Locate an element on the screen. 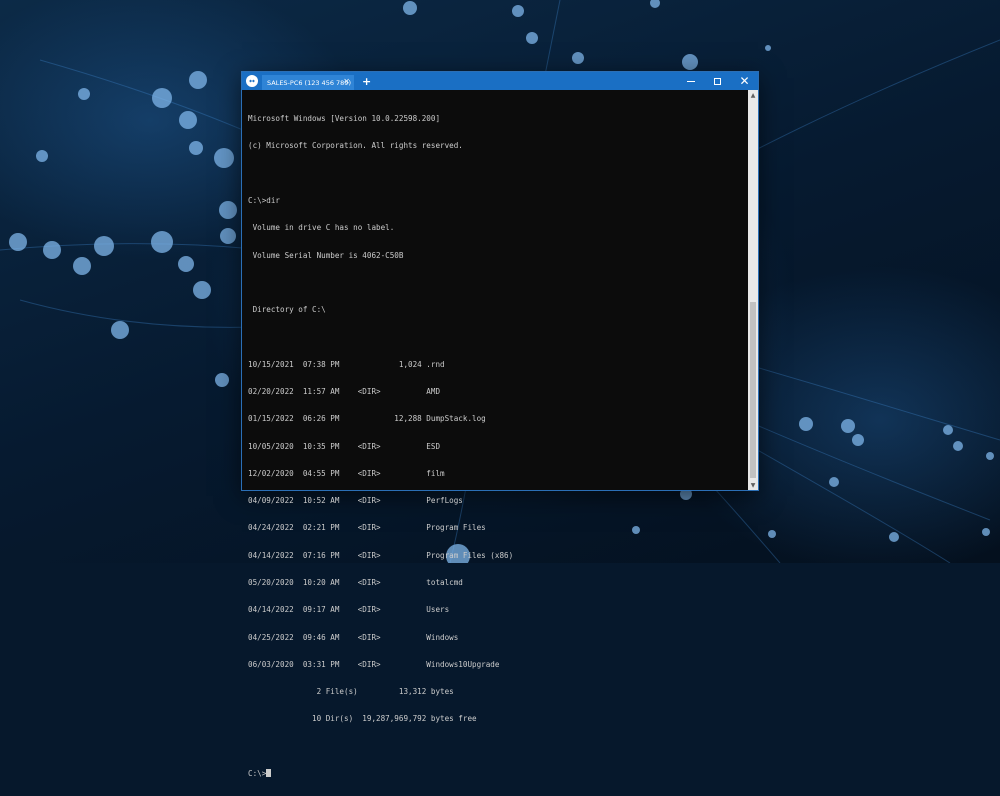 This screenshot has width=1000, height=796. scroll-down-arrow-icon: ▼ is located at coordinates (753, 485).